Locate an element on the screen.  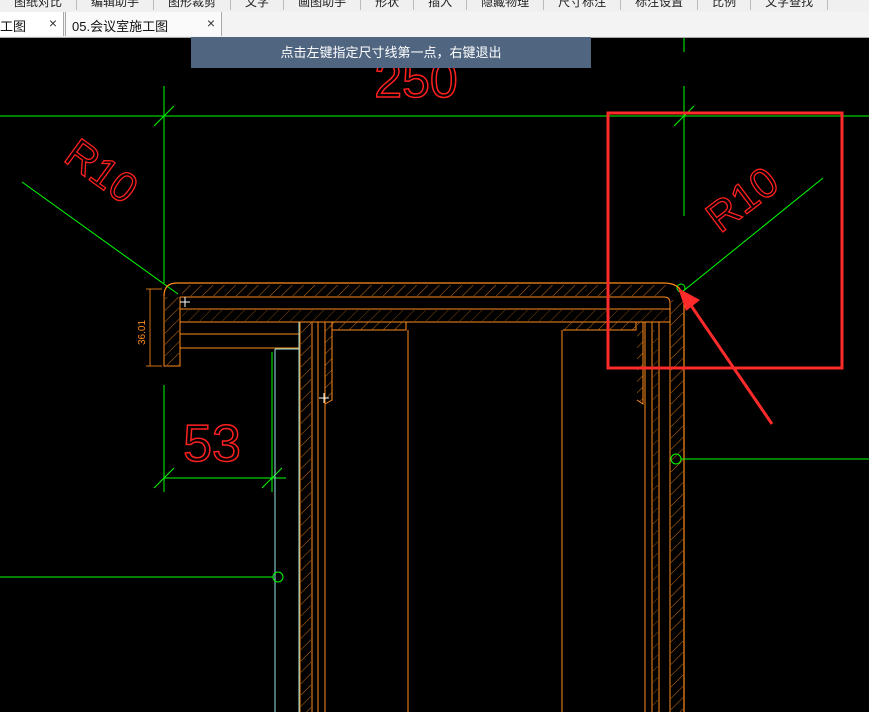
glass-panel is located at coordinates (287, 517).